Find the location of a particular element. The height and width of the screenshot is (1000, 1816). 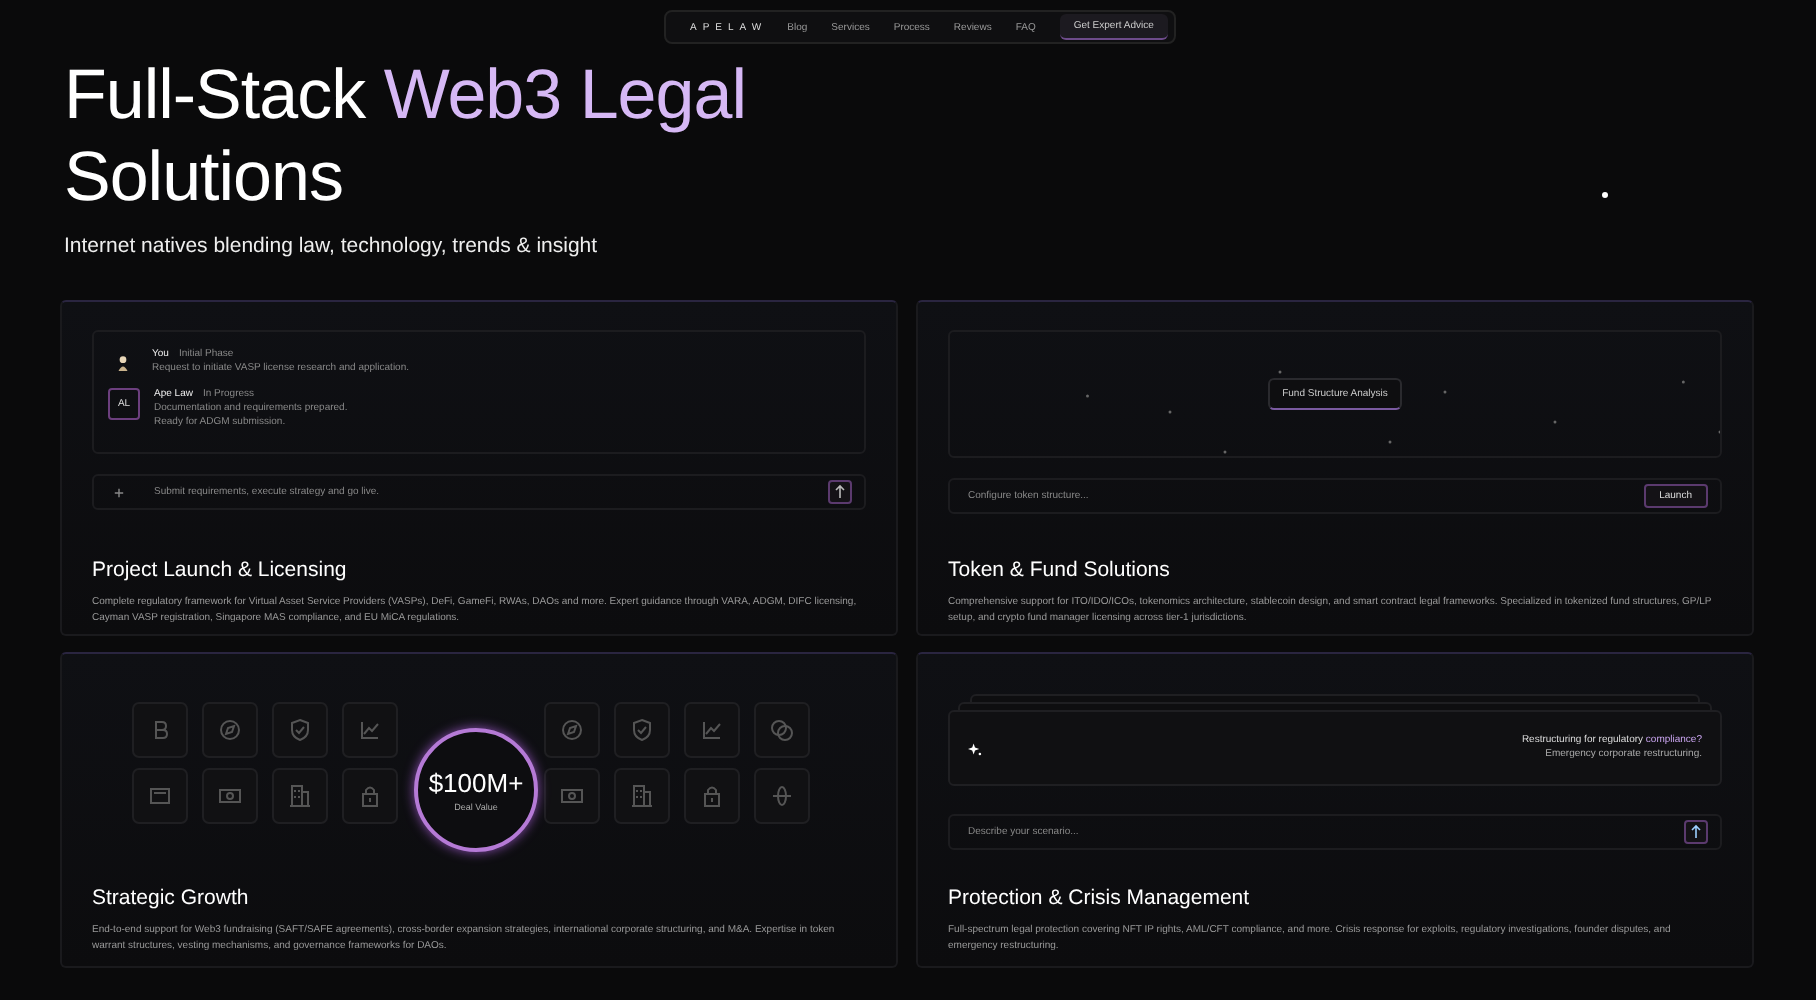

hero-subtitle: Internet natives blending law, technology, trends & insight is located at coordinates (332, 246).